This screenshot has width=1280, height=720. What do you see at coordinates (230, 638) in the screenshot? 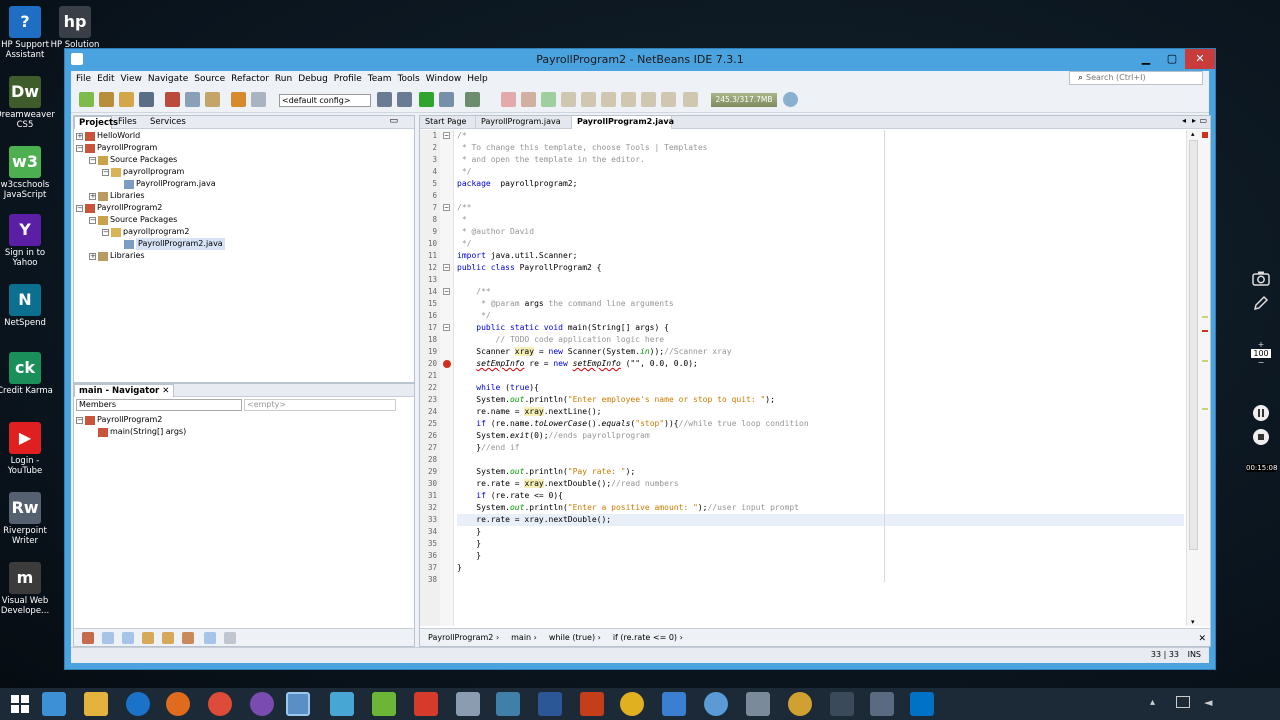
I see `sort-by-source-icon` at bounding box center [230, 638].